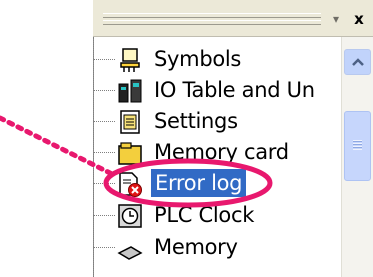 The height and width of the screenshot is (277, 373). Describe the element at coordinates (196, 247) in the screenshot. I see `tree-item-label: Memory` at that location.